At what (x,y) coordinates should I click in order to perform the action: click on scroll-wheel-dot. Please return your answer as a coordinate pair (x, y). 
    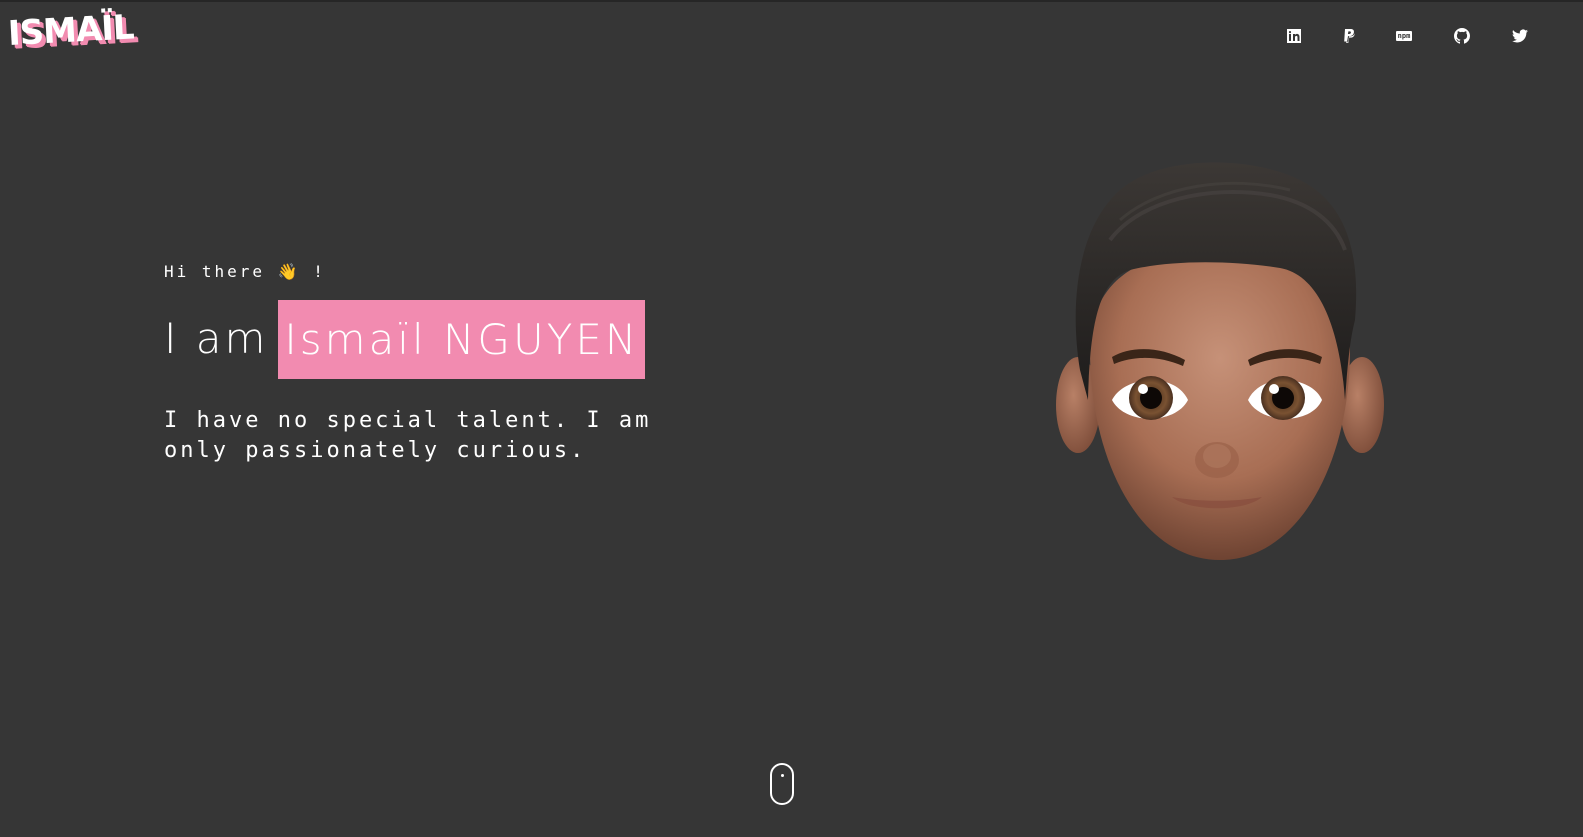
    Looking at the image, I should click on (782, 775).